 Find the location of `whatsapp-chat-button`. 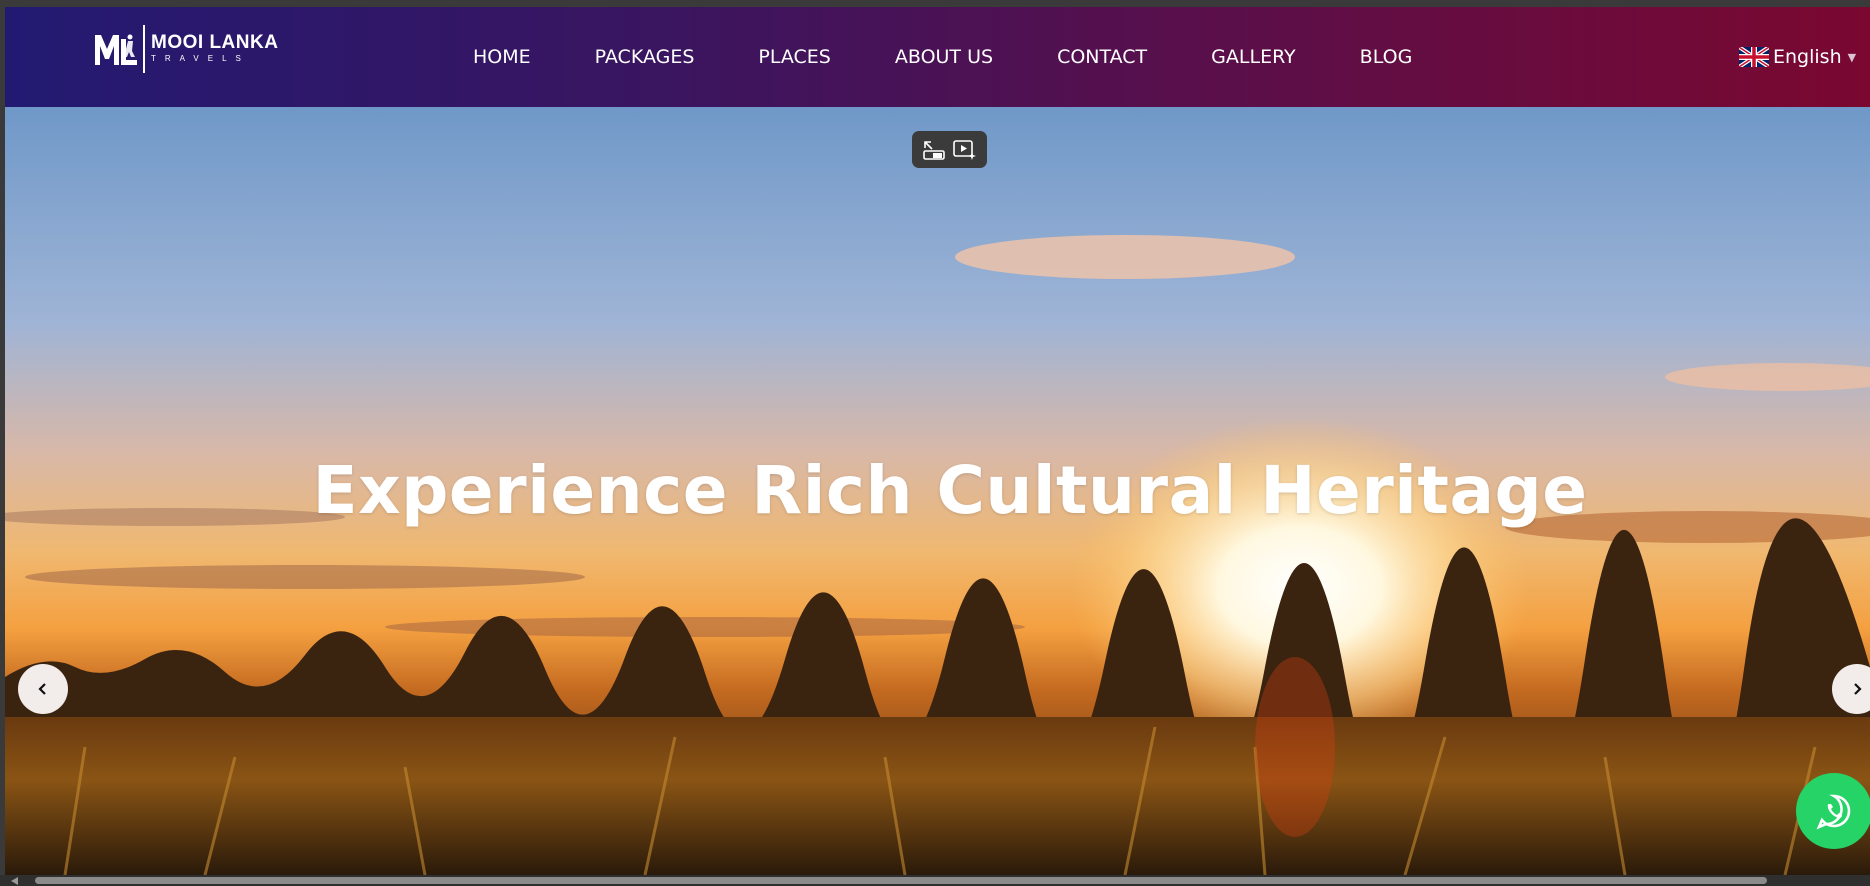

whatsapp-chat-button is located at coordinates (1833, 811).